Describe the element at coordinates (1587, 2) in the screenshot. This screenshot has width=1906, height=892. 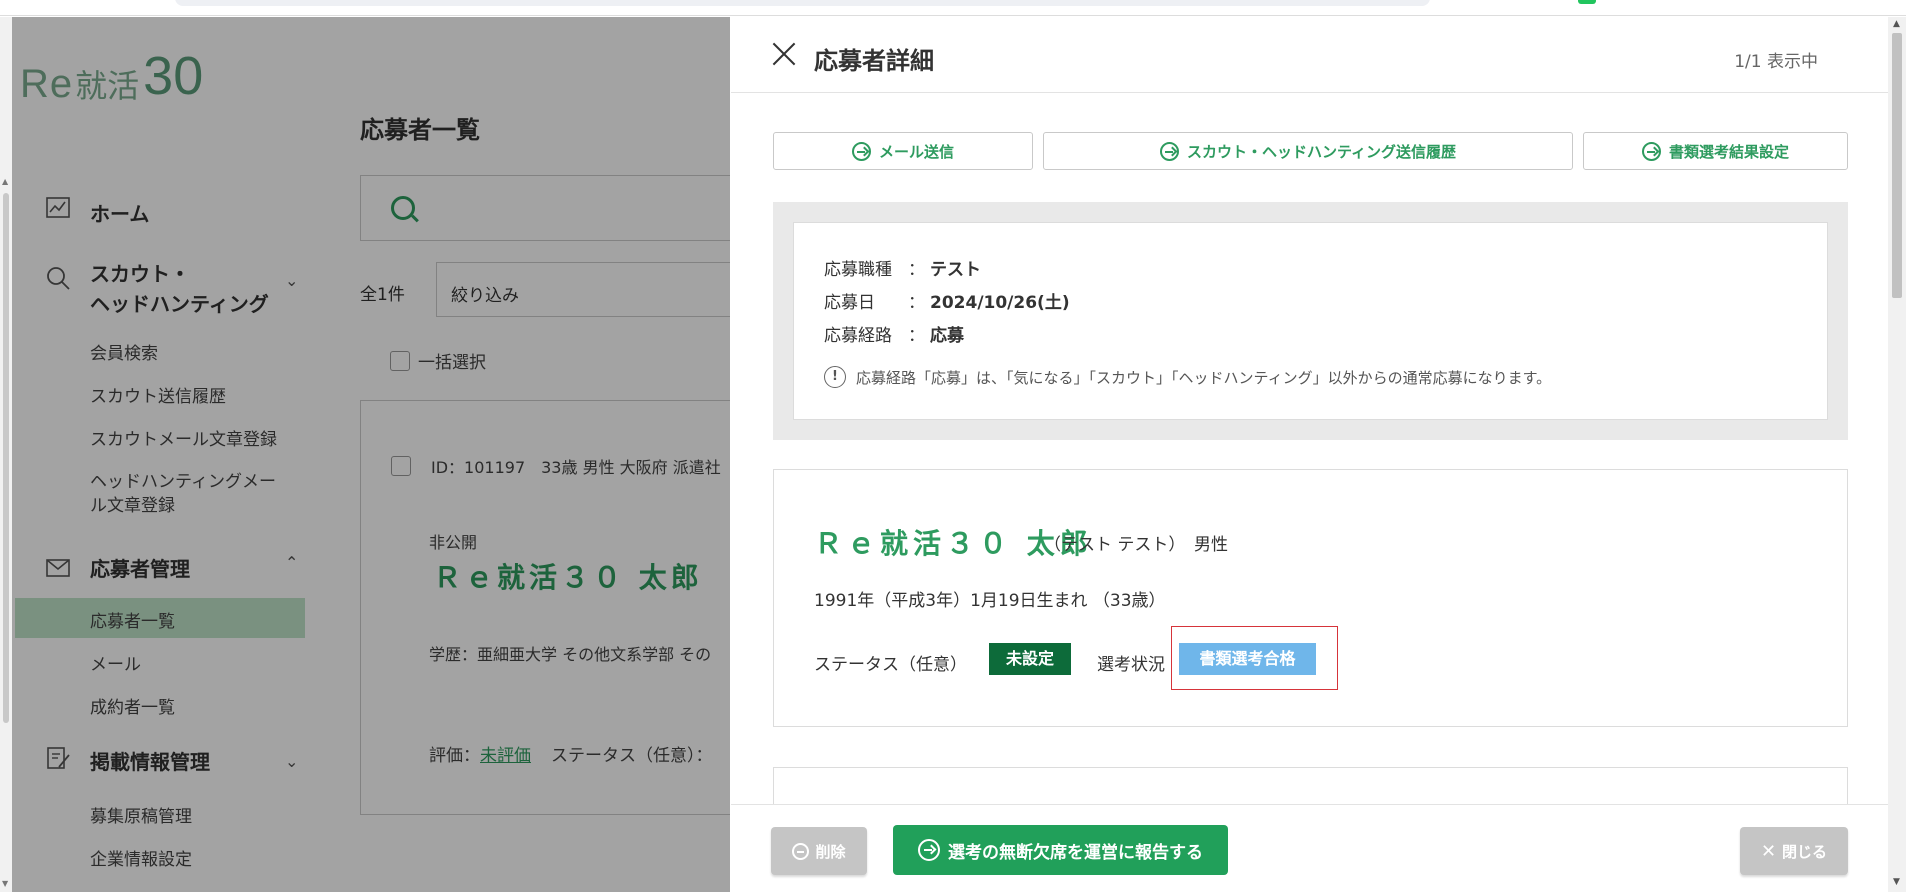
I see `extension-icon` at that location.